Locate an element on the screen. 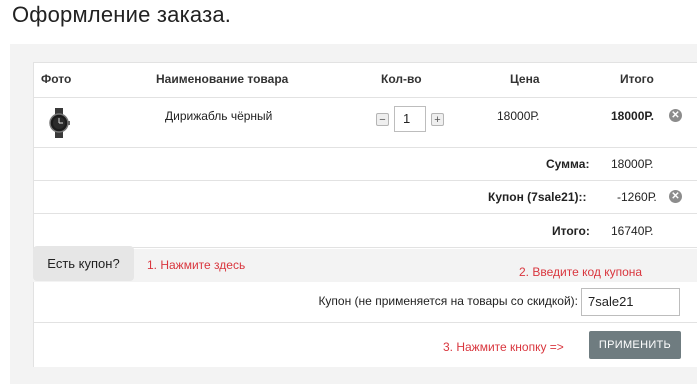 The height and width of the screenshot is (384, 697). remove-coupon-icon: ✕ is located at coordinates (675, 196).